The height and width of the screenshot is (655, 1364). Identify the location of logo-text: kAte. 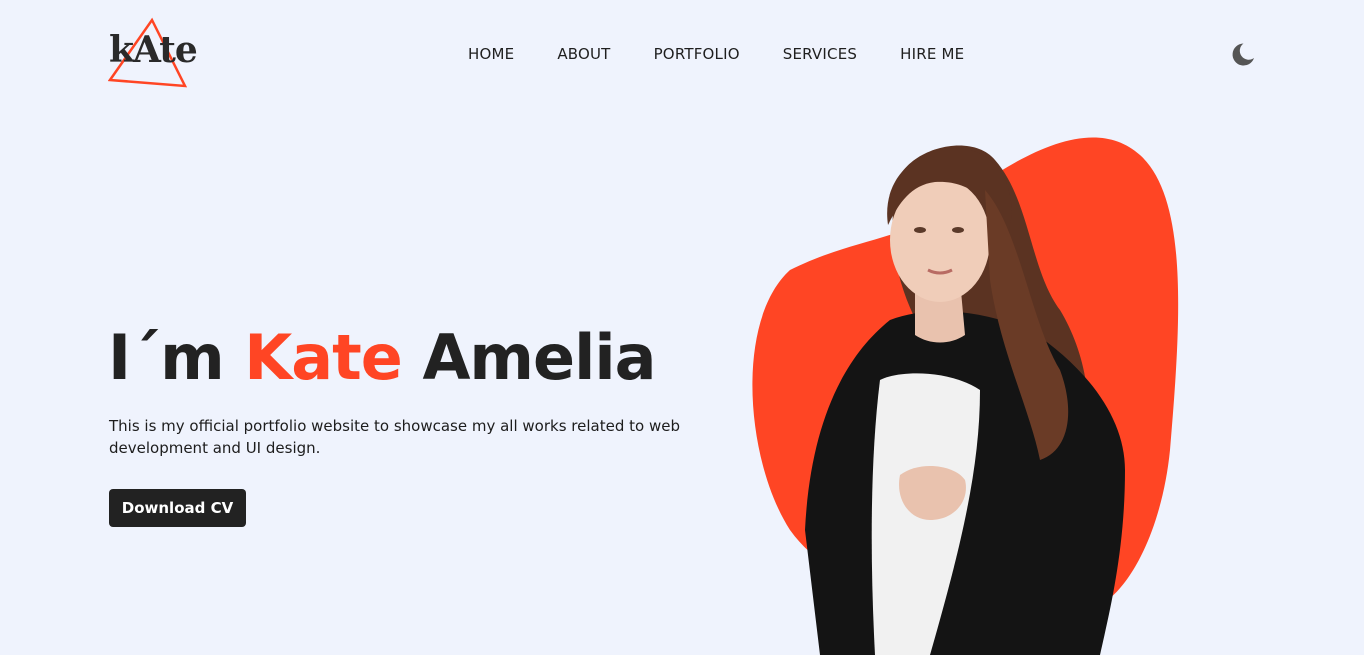
(153, 50).